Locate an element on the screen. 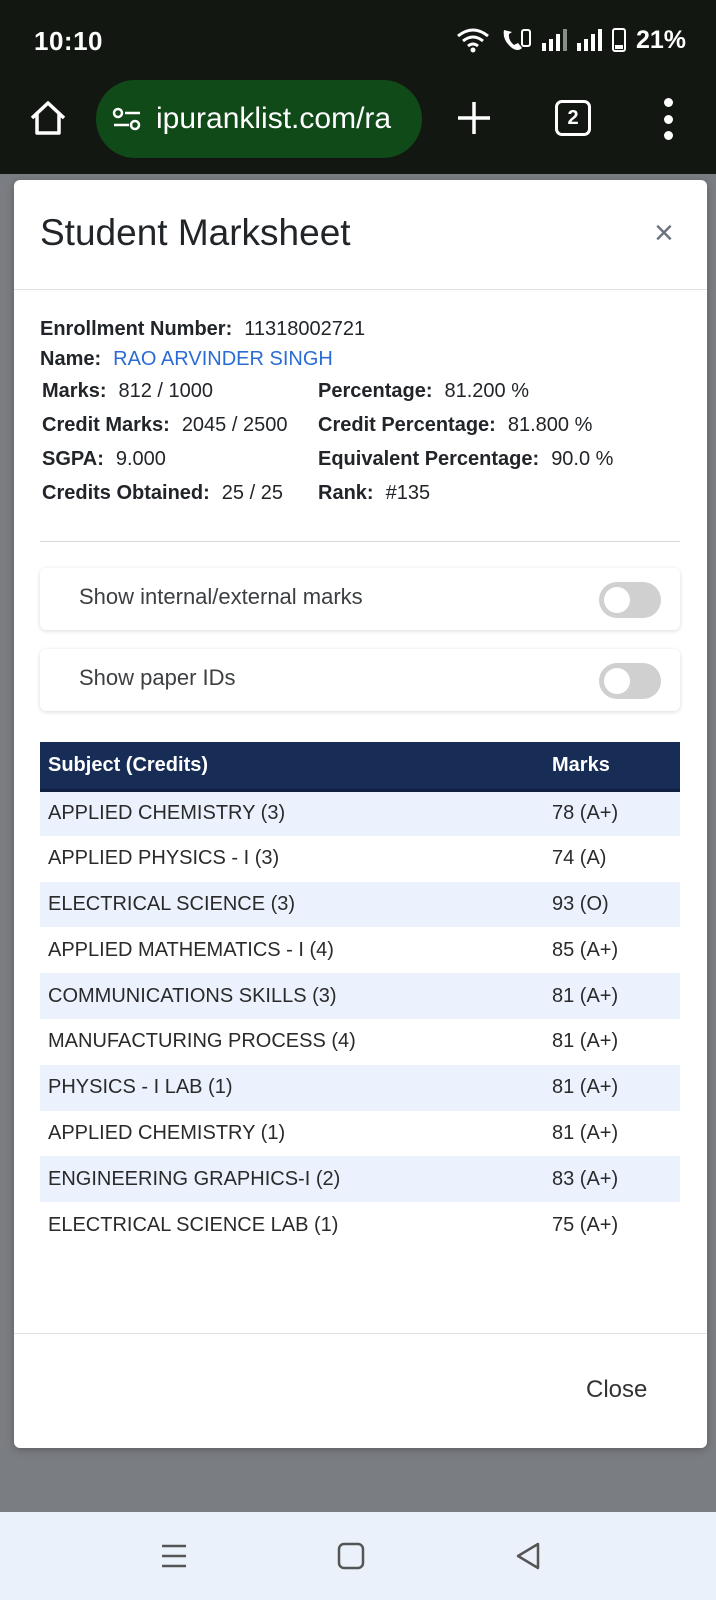 The height and width of the screenshot is (1600, 716). subject-cell: MANUFACTURING PROCESS (4) is located at coordinates (202, 1041).